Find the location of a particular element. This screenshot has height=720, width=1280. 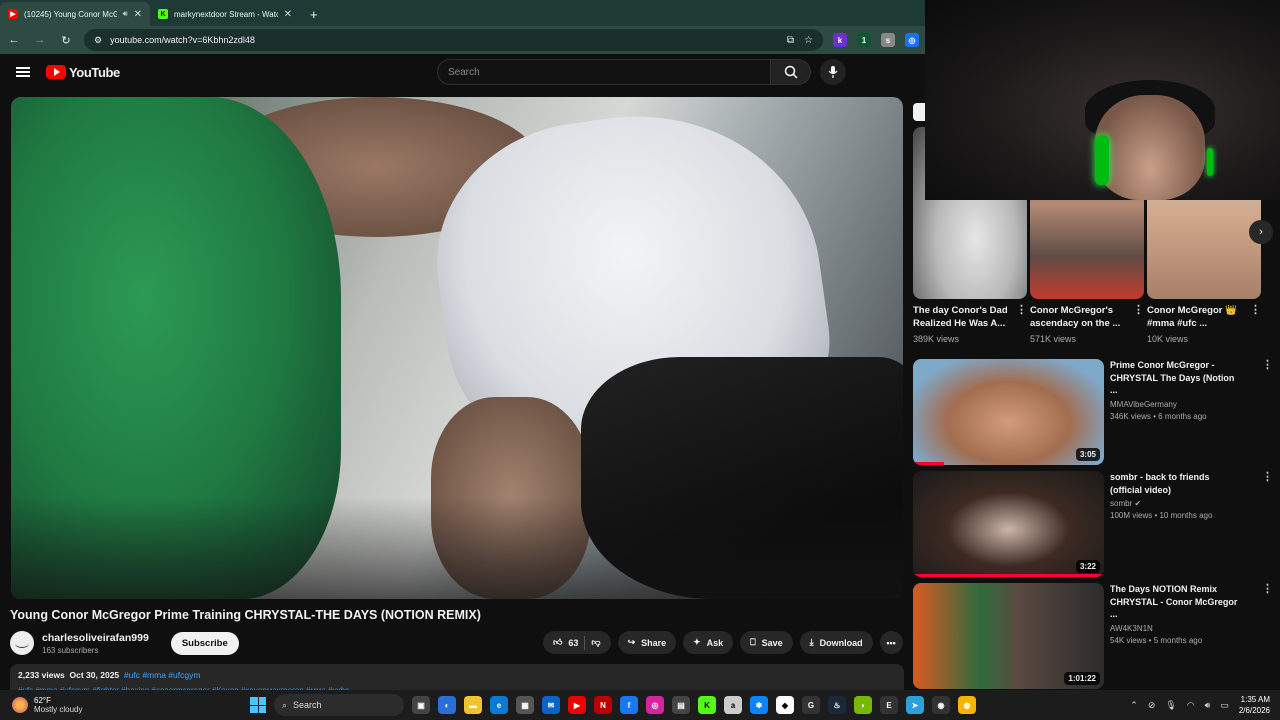

download-label: Download is located at coordinates (841, 642).